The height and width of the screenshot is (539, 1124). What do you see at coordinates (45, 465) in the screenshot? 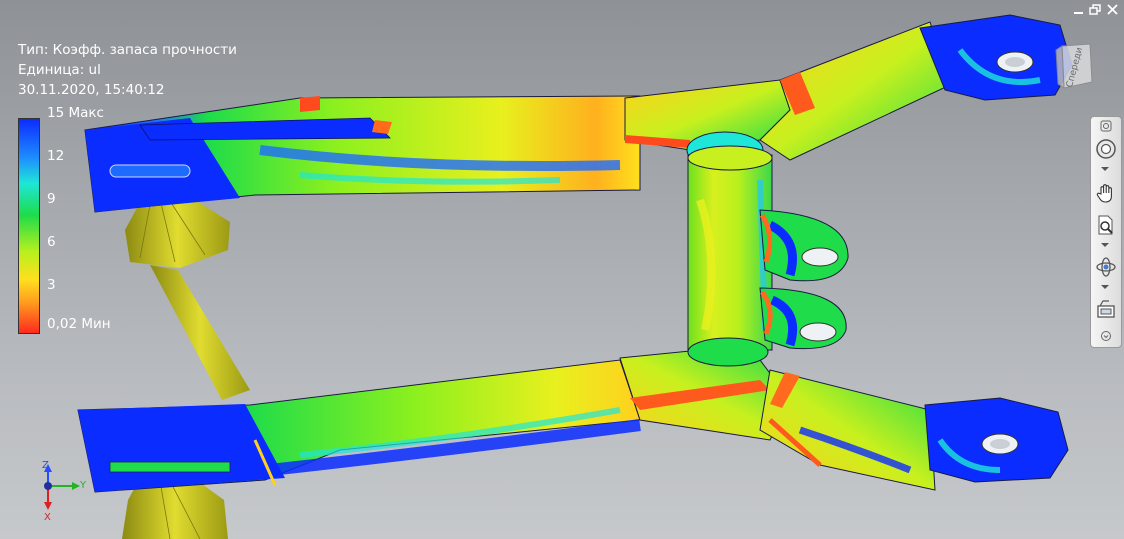
I see `triad-z-label: Z` at bounding box center [45, 465].